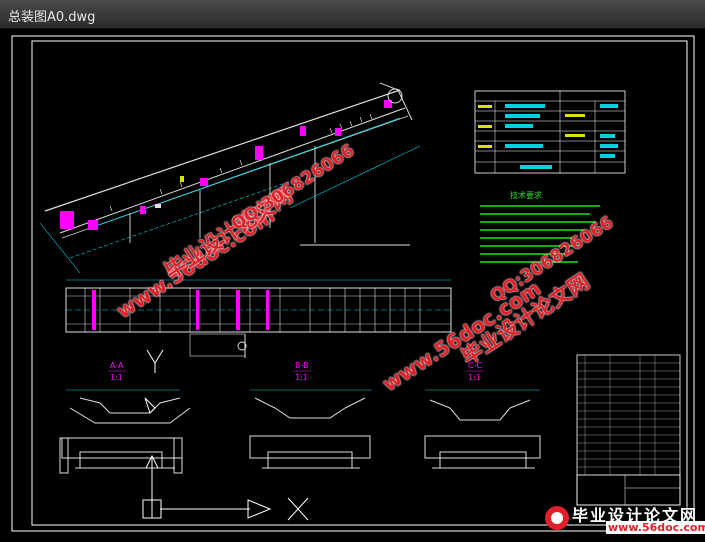 The height and width of the screenshot is (542, 705). Describe the element at coordinates (557, 518) in the screenshot. I see `logo-mark-icon` at that location.